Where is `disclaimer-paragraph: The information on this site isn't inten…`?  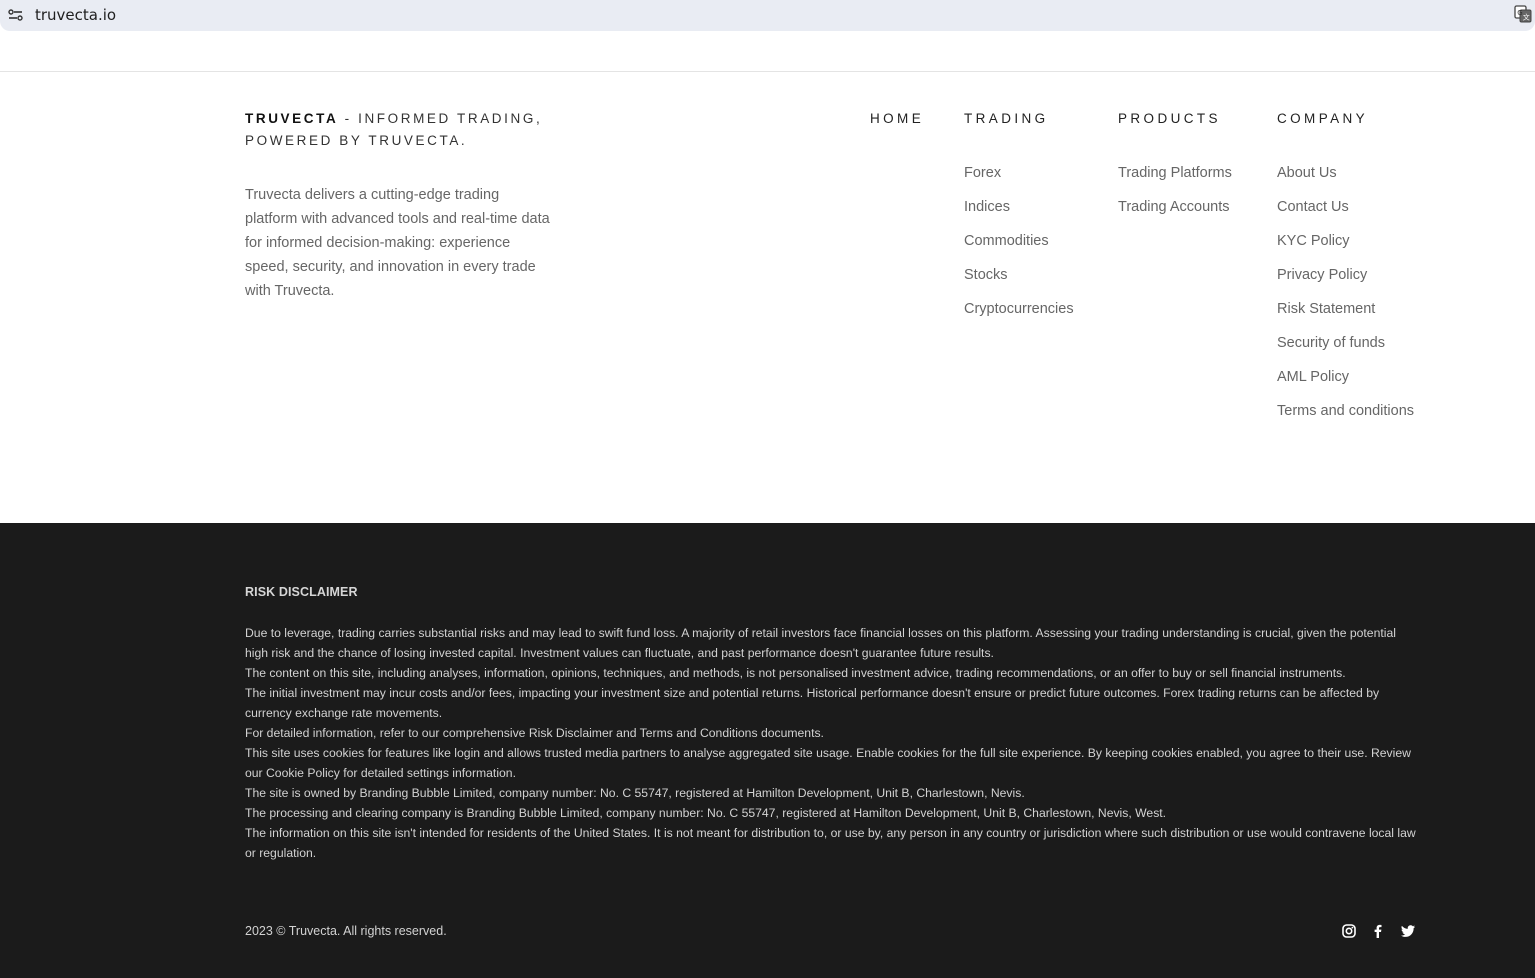
disclaimer-paragraph: The information on this site isn't inten… is located at coordinates (830, 843).